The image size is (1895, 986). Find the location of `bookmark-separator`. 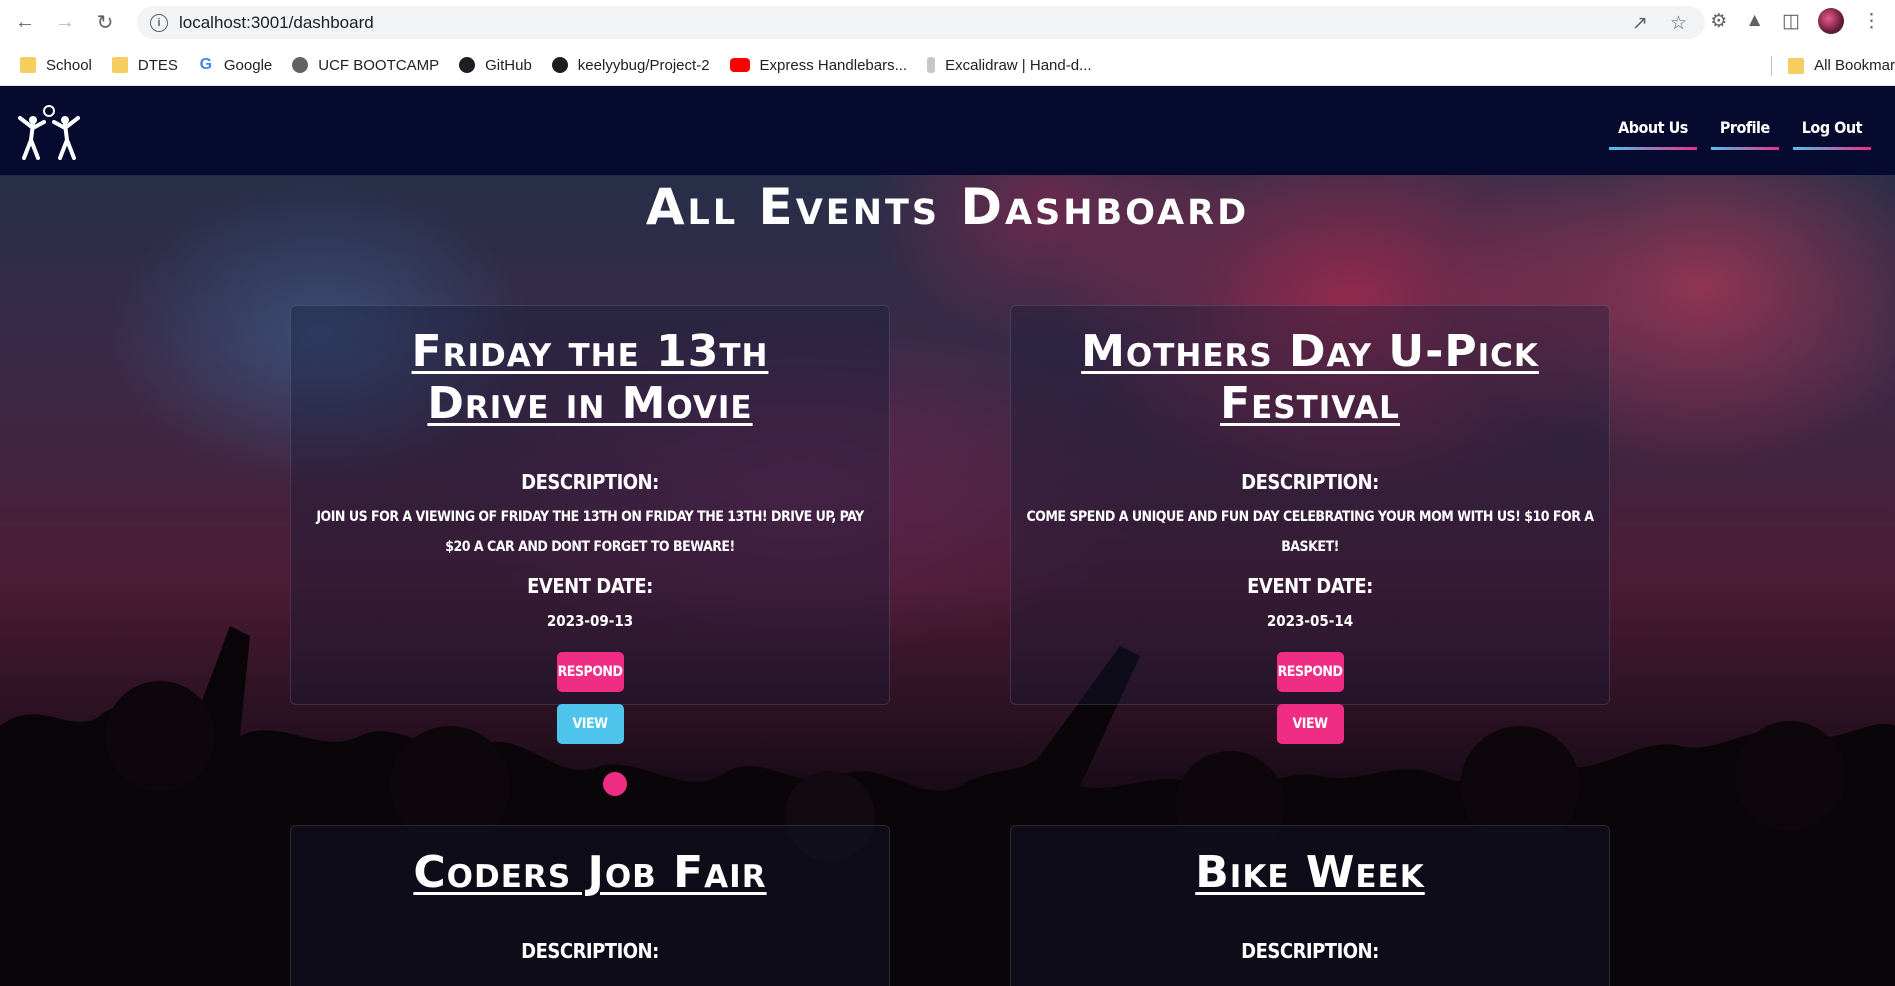

bookmark-separator is located at coordinates (1772, 65).